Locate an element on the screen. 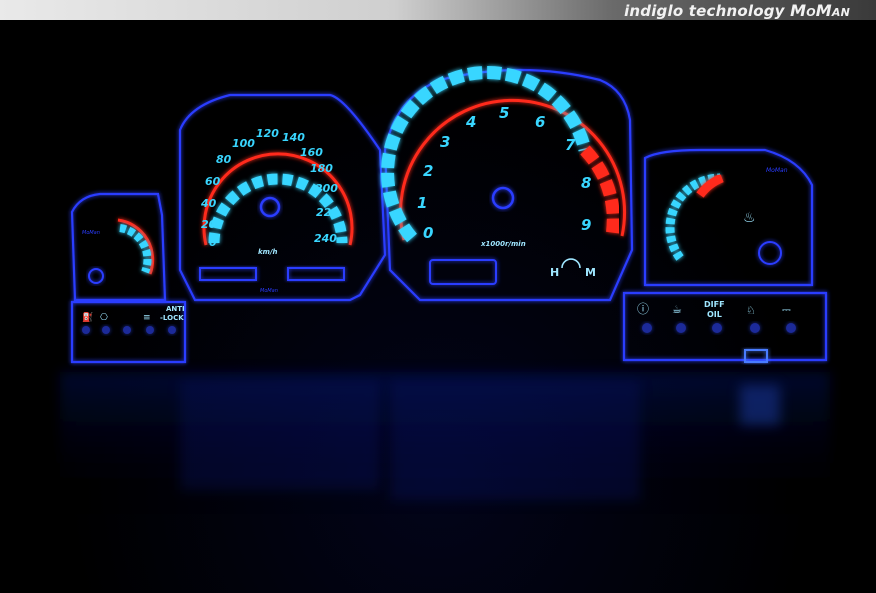  oil-pressure-icon: ☕ is located at coordinates (677, 309).